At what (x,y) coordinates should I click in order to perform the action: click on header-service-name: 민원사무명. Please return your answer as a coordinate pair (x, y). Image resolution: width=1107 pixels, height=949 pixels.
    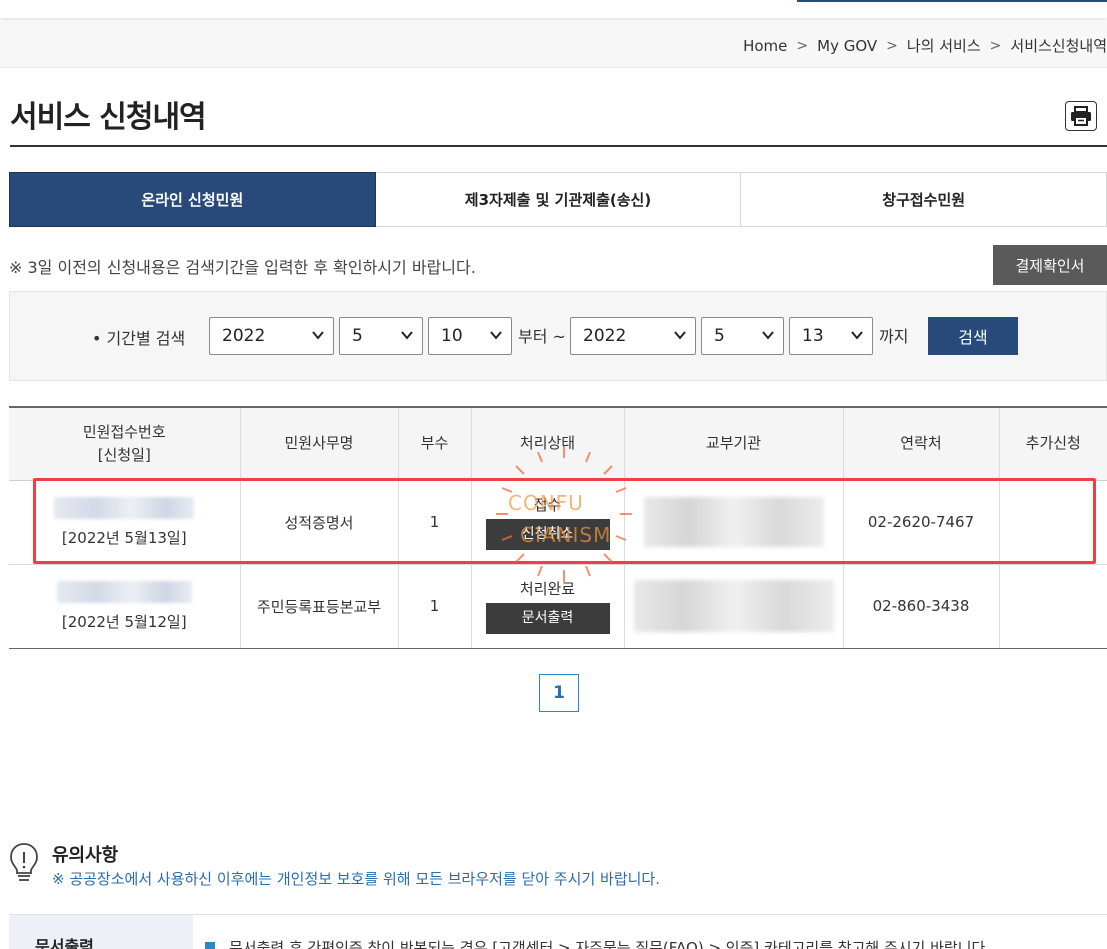
    Looking at the image, I should click on (318, 443).